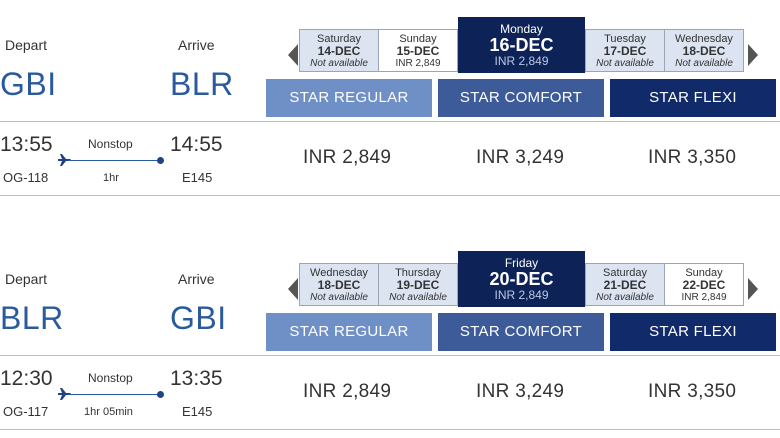 The image size is (780, 438). Describe the element at coordinates (26, 144) in the screenshot. I see `departure-time: 13:55` at that location.